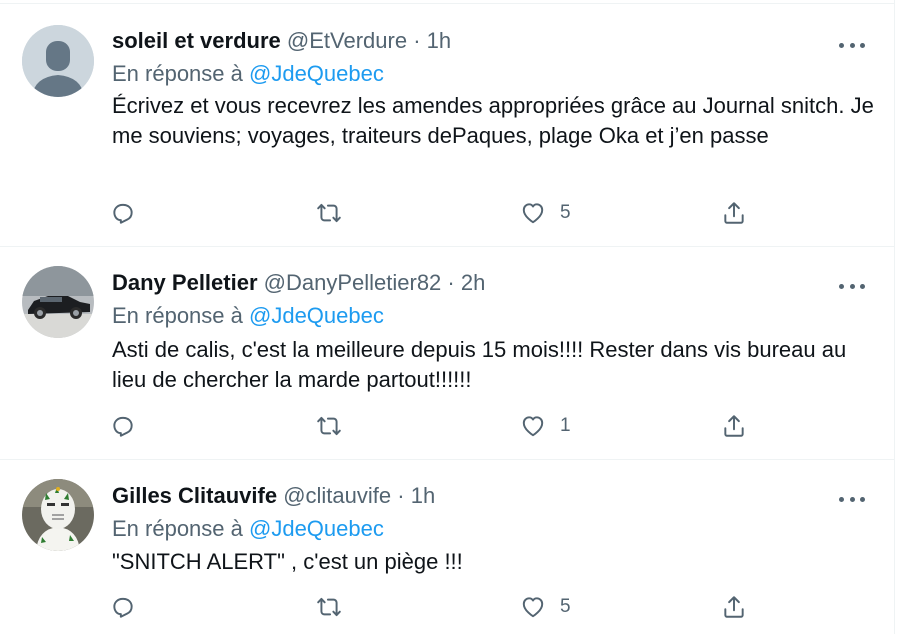  What do you see at coordinates (185, 282) in the screenshot?
I see `display-name: Dany Pelletier` at bounding box center [185, 282].